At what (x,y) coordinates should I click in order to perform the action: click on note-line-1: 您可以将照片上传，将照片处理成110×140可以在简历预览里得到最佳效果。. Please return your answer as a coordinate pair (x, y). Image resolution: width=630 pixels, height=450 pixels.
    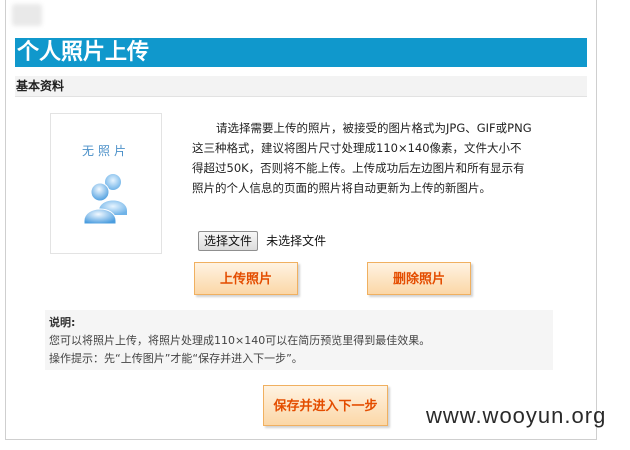
    Looking at the image, I should click on (240, 340).